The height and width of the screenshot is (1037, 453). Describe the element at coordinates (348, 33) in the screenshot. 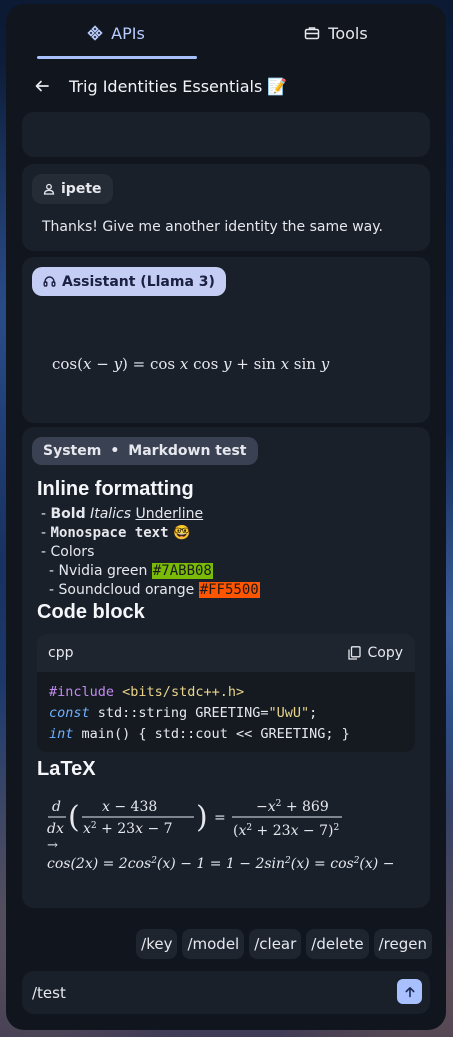

I see `tab-tools-label: Tools` at that location.